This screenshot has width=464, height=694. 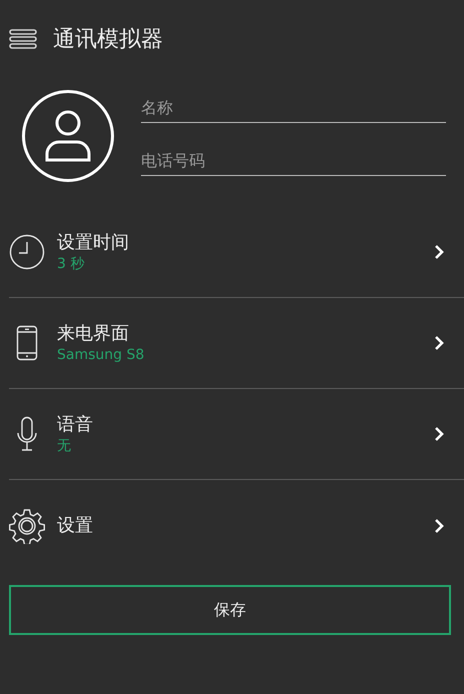 I want to click on menu-icon, so click(x=23, y=39).